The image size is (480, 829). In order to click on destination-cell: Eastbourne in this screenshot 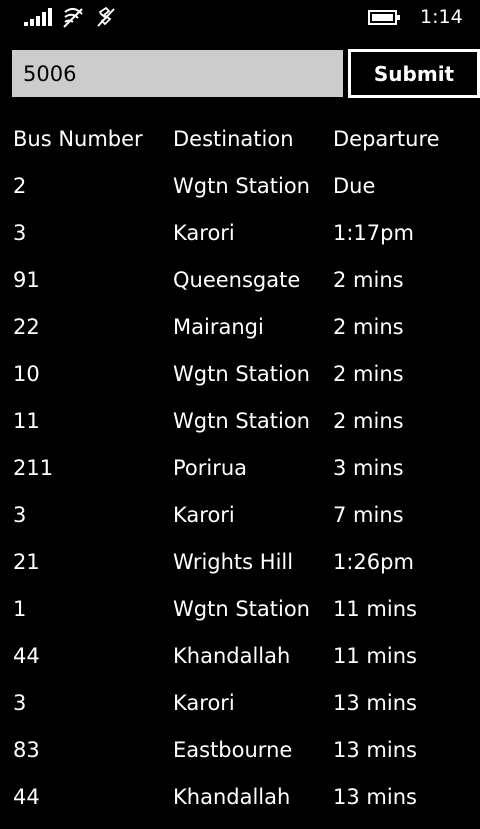, I will do `click(233, 750)`.